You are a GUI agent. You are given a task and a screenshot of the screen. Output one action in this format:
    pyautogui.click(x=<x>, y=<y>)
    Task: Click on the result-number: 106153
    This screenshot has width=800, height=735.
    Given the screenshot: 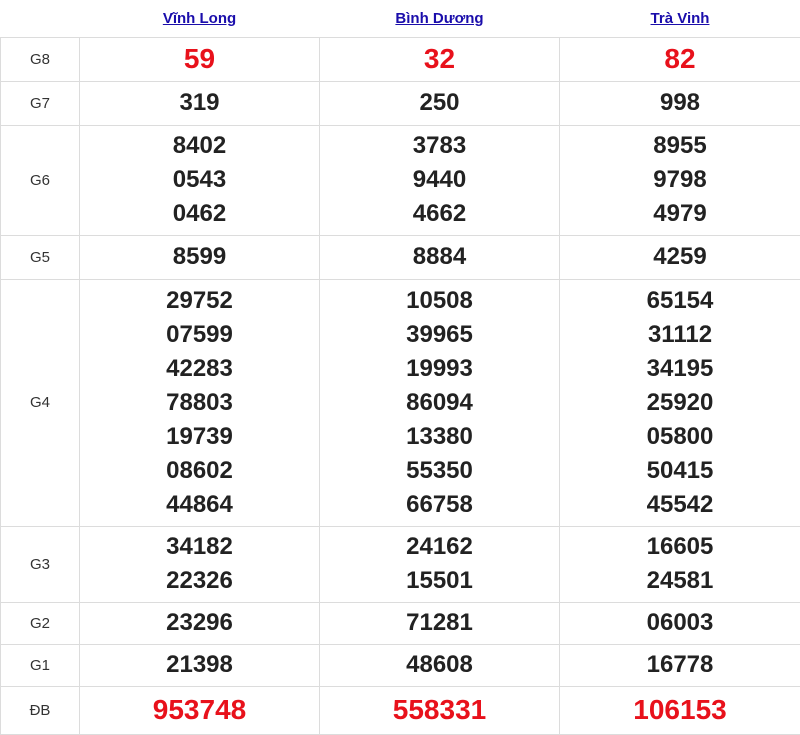 What is the action you would take?
    pyautogui.click(x=680, y=710)
    